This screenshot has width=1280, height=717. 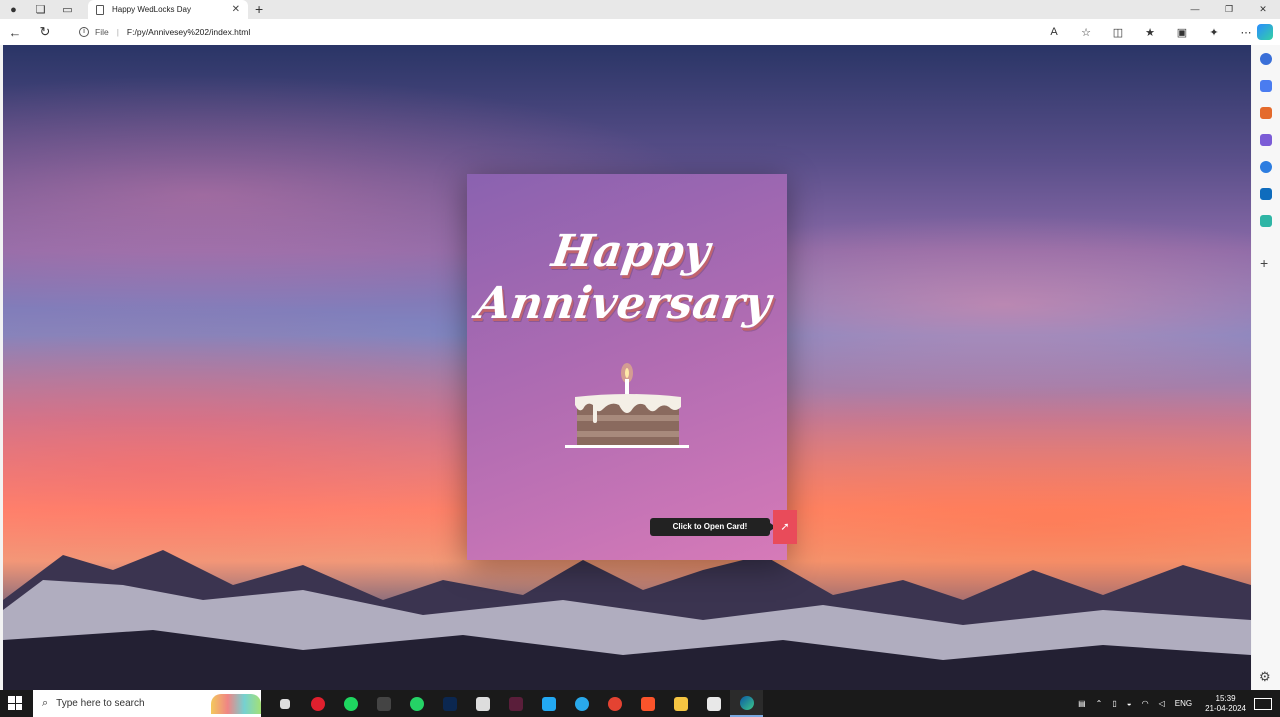 I want to click on card-title: Happy Anniversary, so click(x=627, y=278).